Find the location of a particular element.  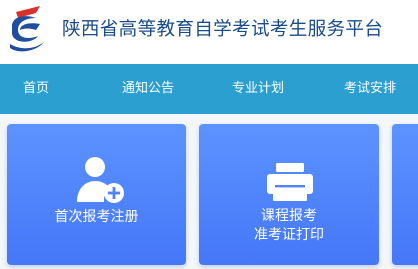

site-logo-icon is located at coordinates (26, 30).